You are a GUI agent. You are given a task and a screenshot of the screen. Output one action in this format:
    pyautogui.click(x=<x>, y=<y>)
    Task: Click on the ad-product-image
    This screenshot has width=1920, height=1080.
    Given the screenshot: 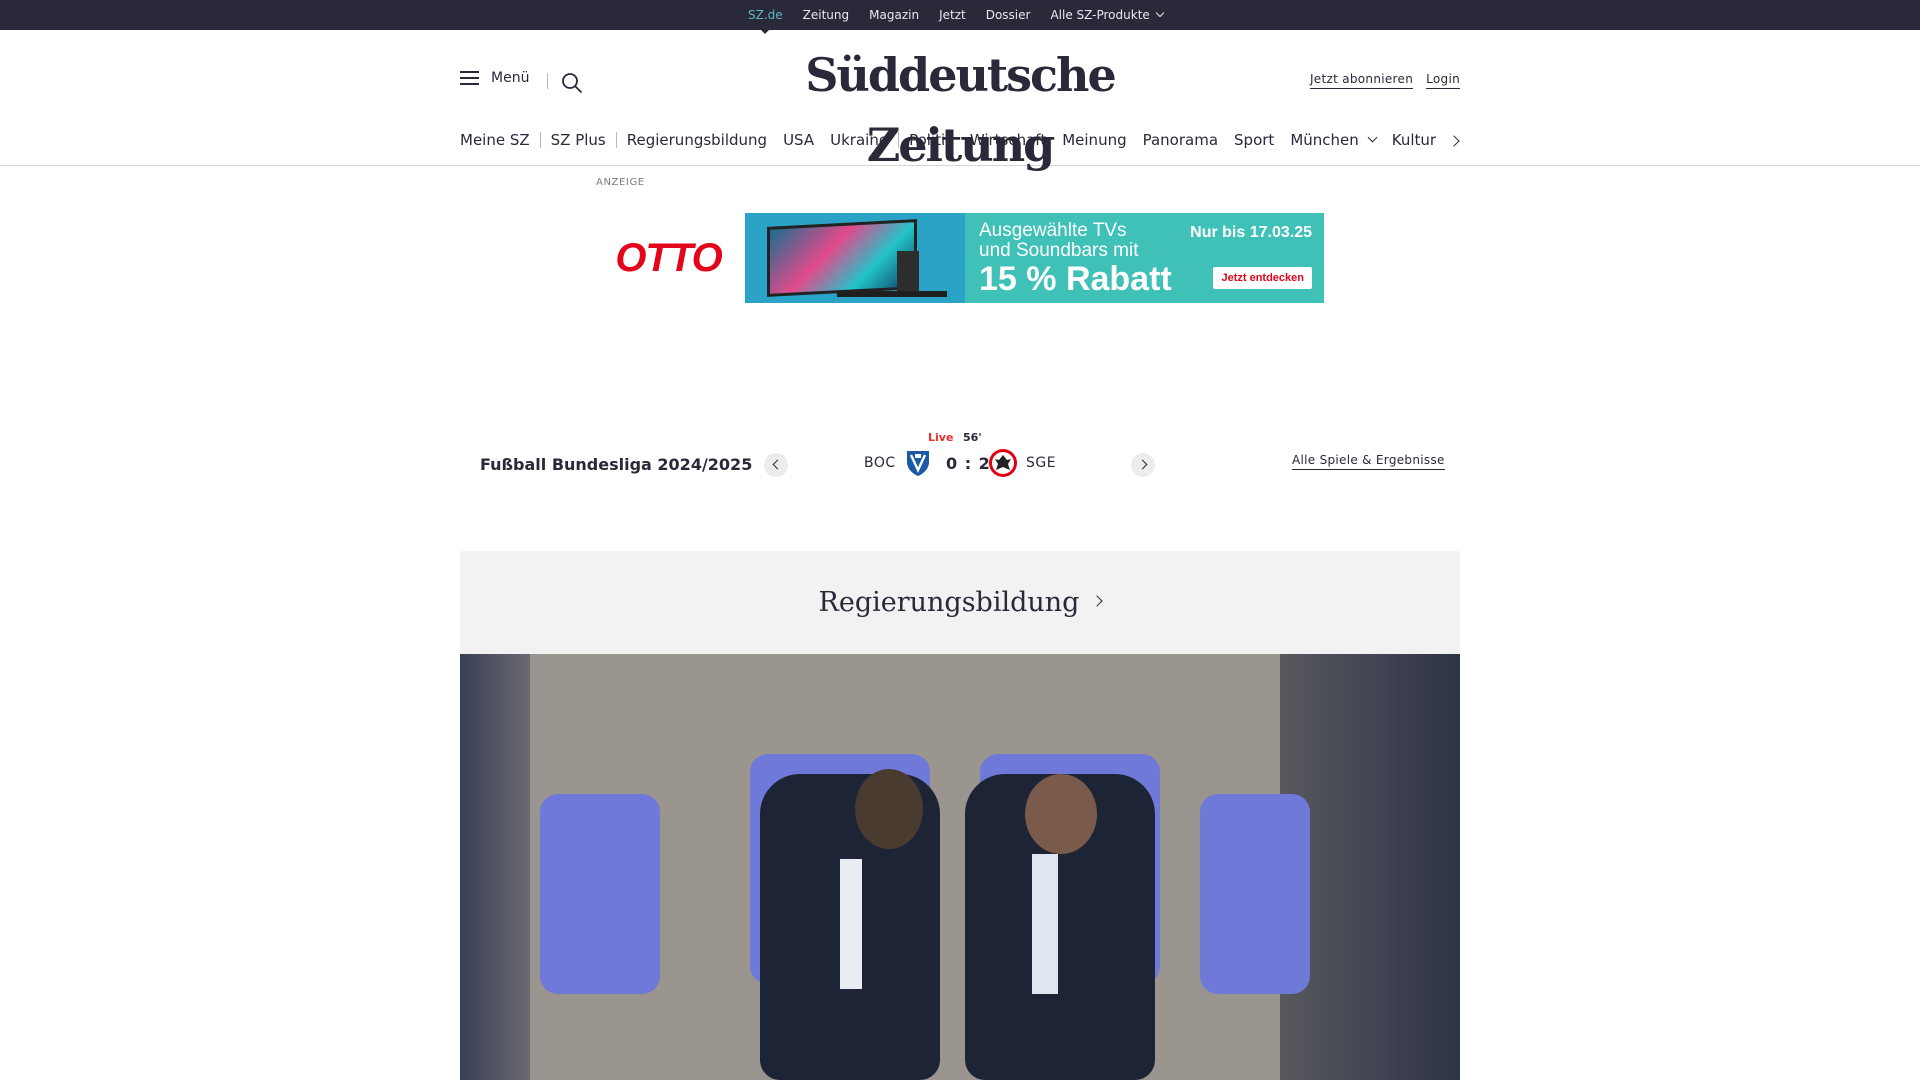 What is the action you would take?
    pyautogui.click(x=855, y=258)
    